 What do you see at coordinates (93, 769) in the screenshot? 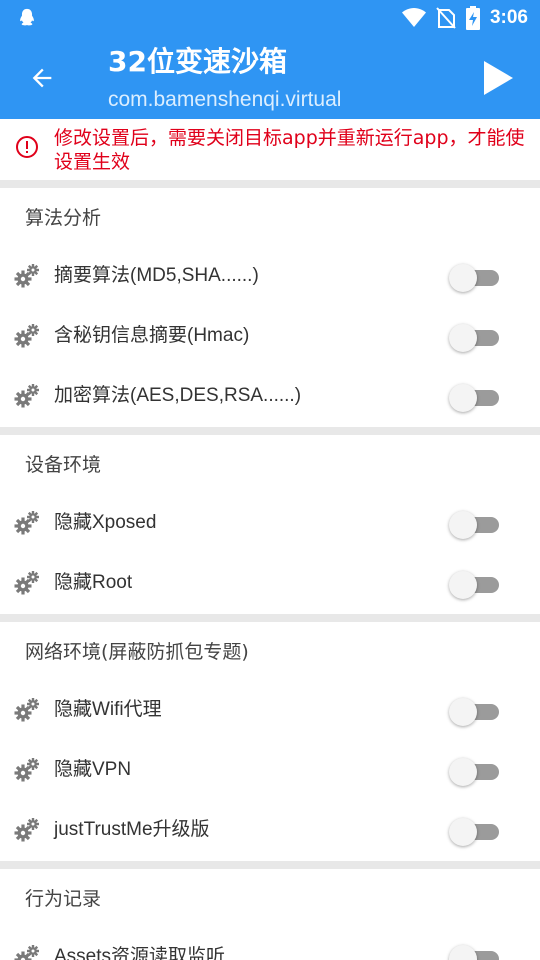
I see `setting-label: 隐藏VPN` at bounding box center [93, 769].